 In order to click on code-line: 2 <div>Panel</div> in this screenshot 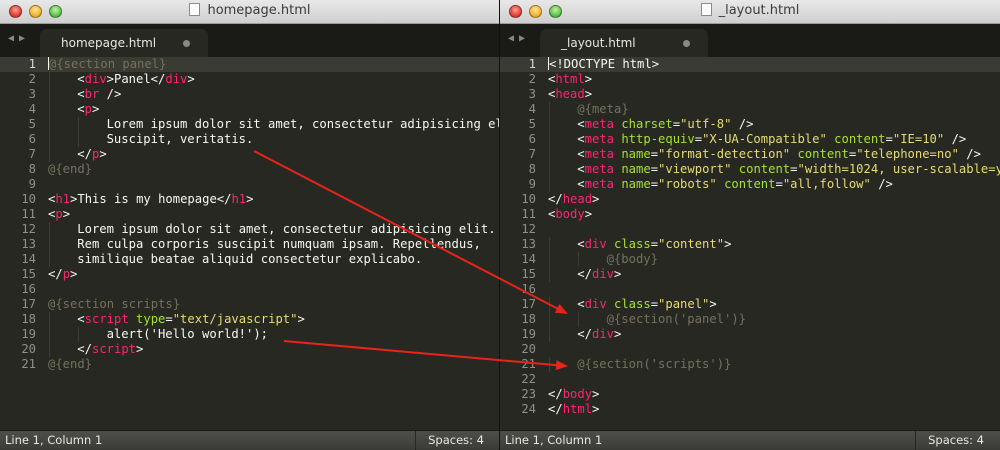, I will do `click(250, 79)`.